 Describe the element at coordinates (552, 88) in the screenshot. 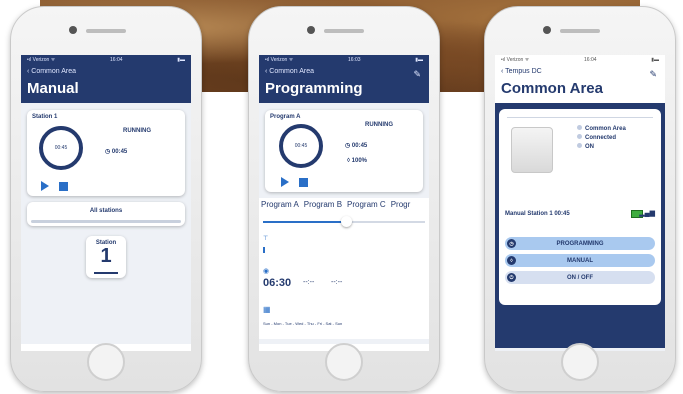

I see `page-title: Common Area` at that location.